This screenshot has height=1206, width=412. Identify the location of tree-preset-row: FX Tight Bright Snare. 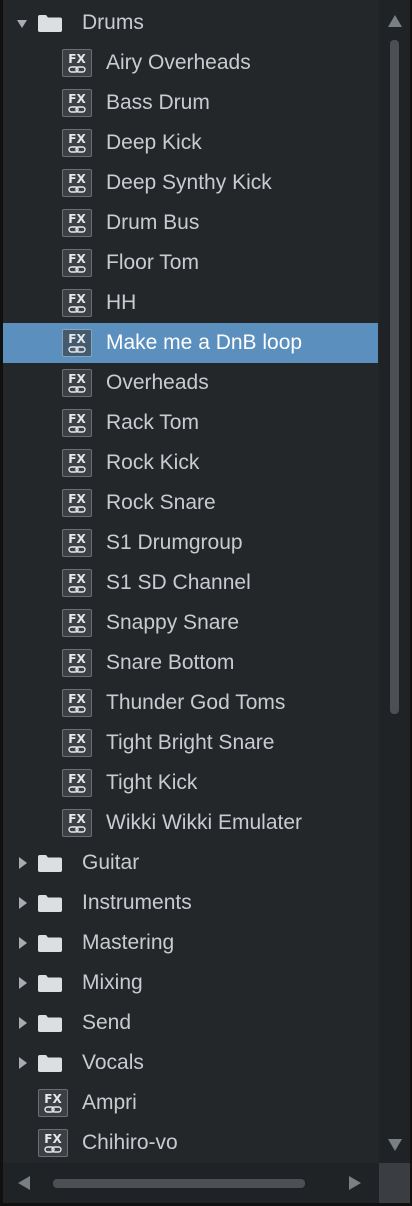
(190, 743).